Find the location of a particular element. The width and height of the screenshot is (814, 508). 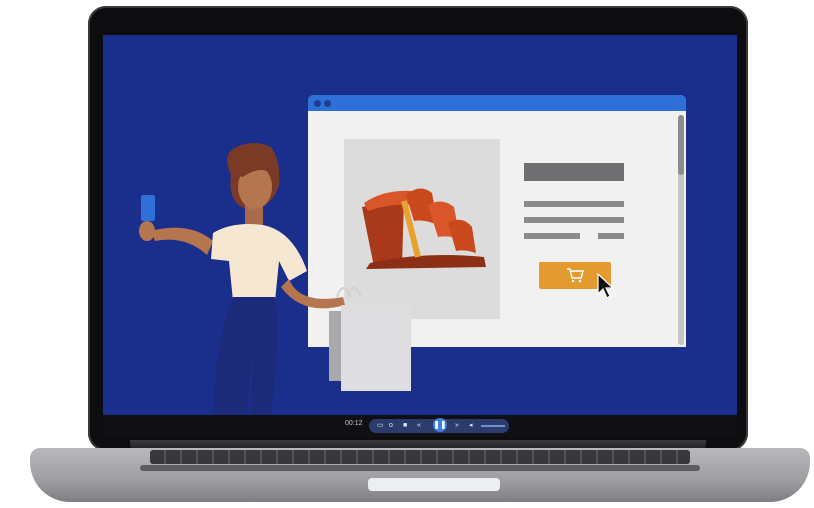

rewind-icon: « is located at coordinates (419, 426).